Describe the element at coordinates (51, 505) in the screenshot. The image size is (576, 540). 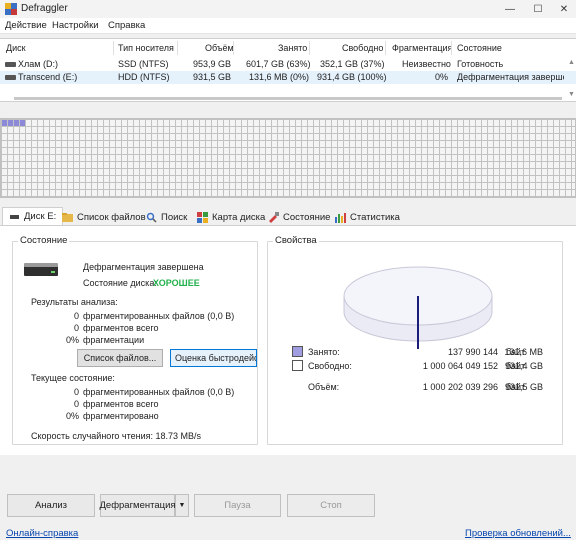
I see `analyze-button: Анализ` at that location.